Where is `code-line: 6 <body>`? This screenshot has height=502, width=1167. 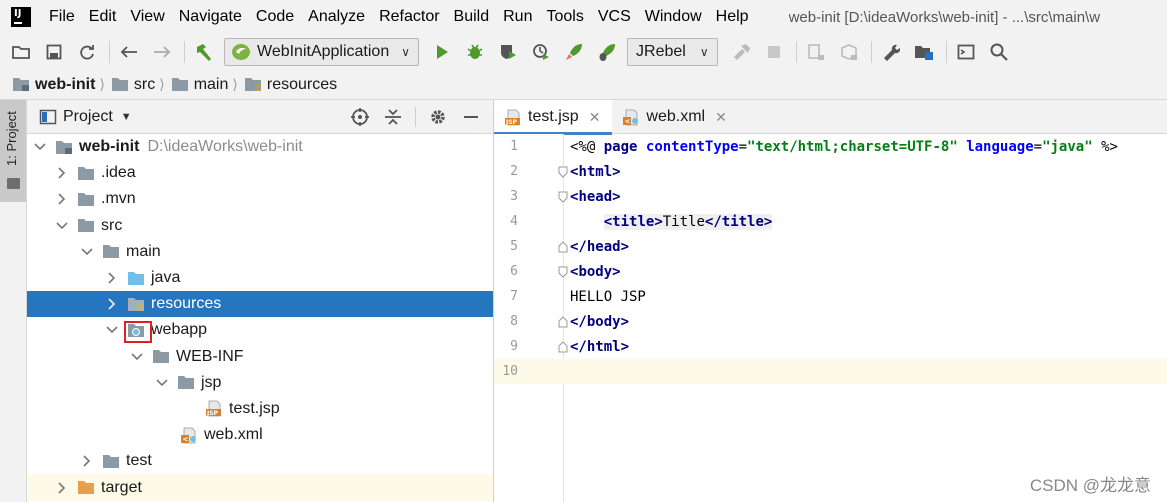 code-line: 6 <body> is located at coordinates (830, 271).